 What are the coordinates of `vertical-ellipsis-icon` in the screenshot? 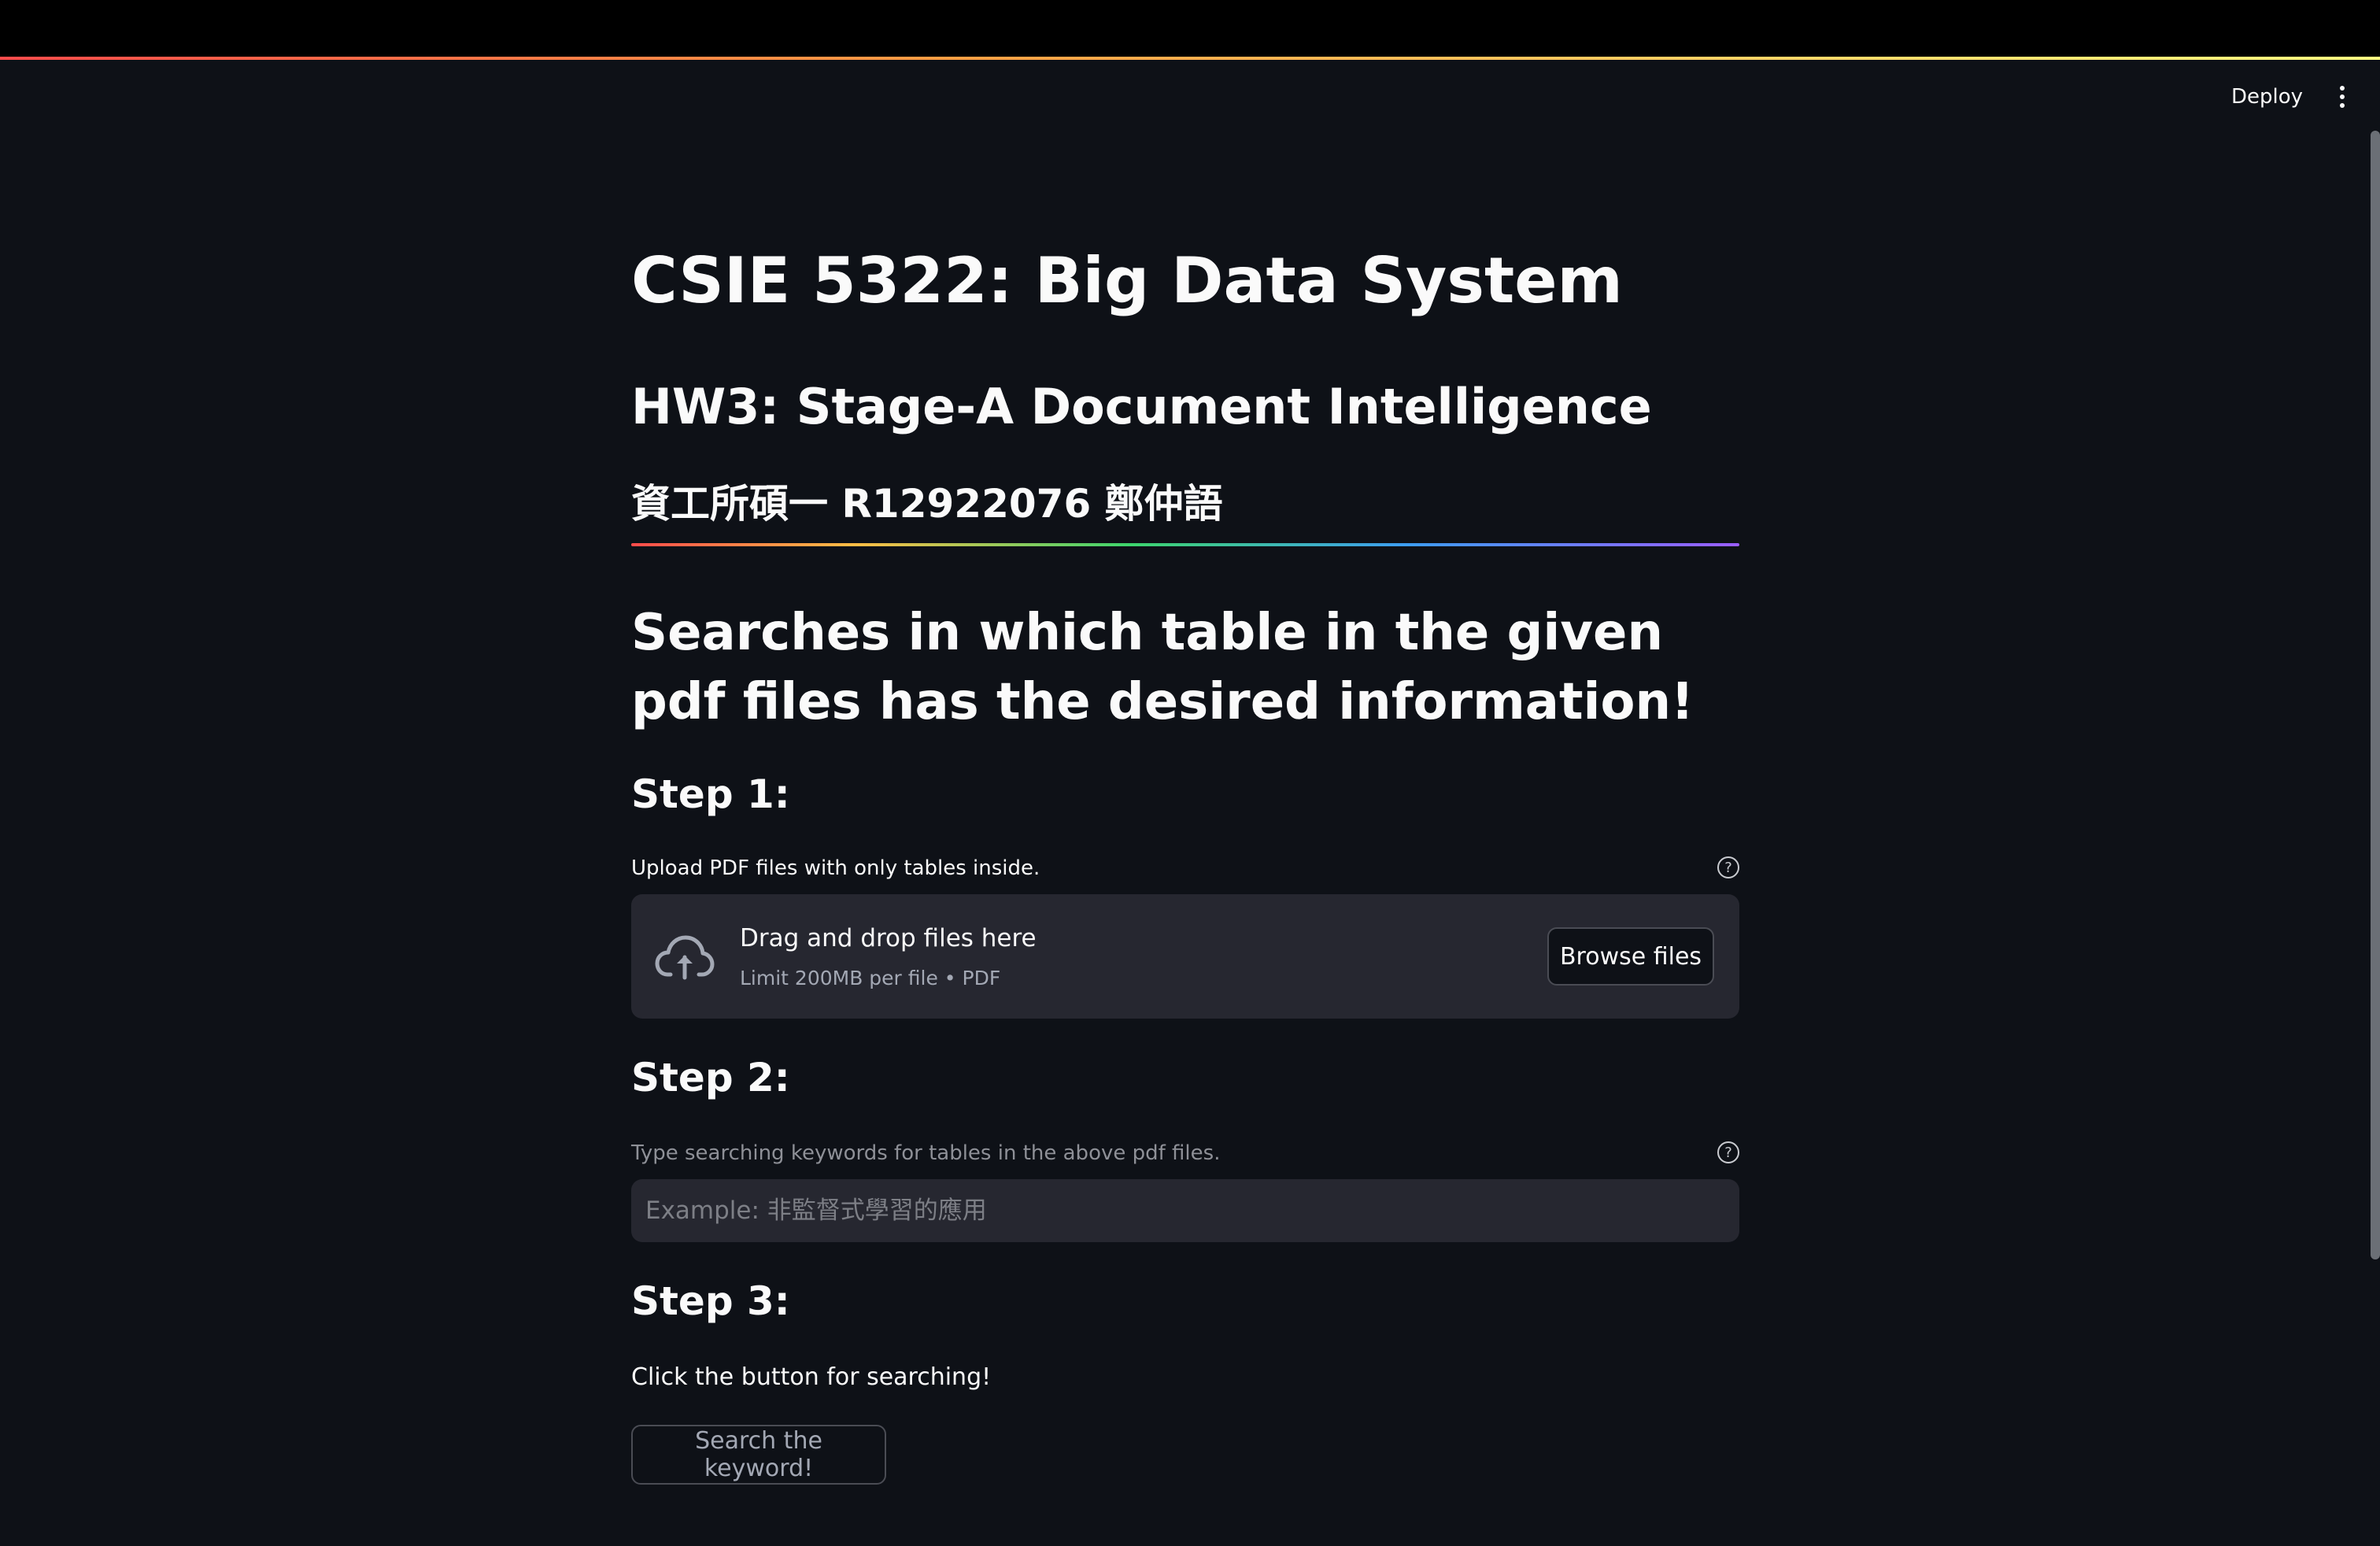 It's located at (2342, 97).